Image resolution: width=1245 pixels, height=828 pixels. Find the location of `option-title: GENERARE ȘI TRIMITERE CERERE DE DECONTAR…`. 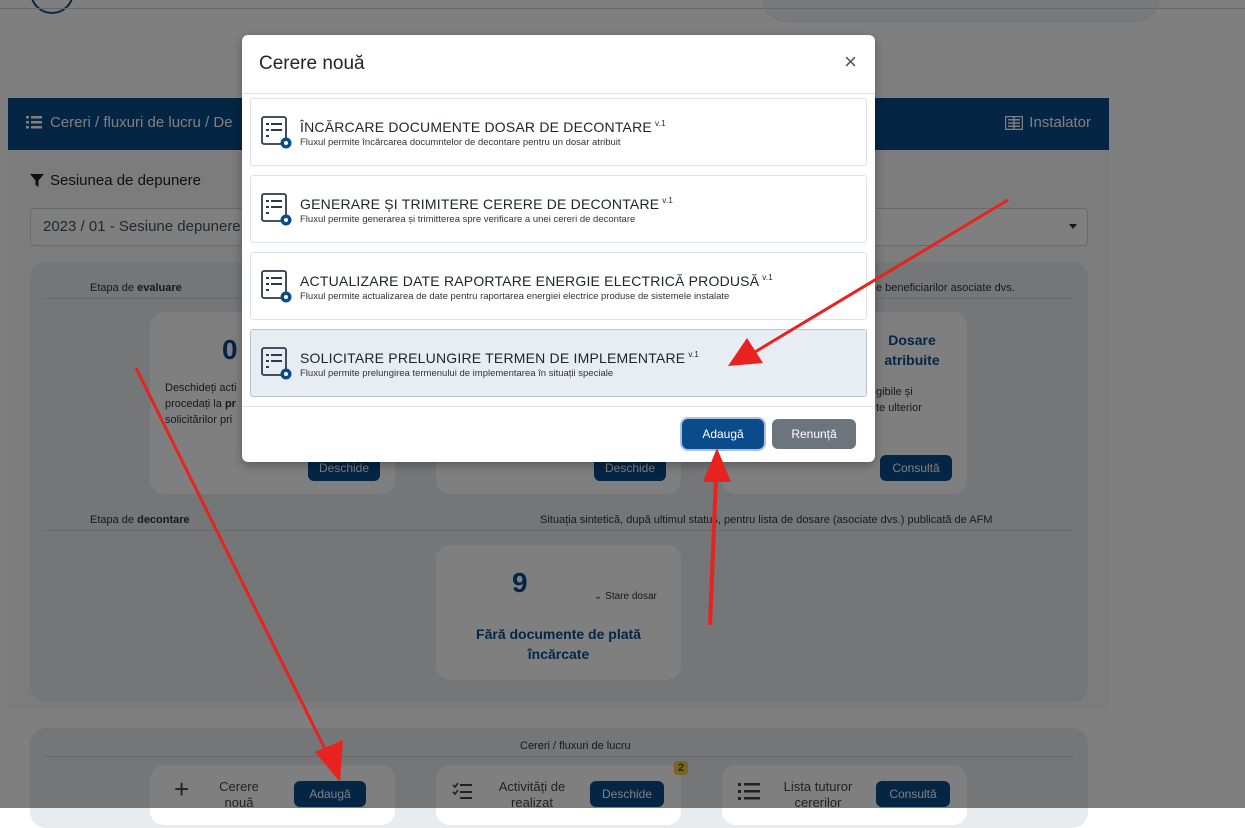

option-title: GENERARE ȘI TRIMITERE CERERE DE DECONTAR… is located at coordinates (486, 204).